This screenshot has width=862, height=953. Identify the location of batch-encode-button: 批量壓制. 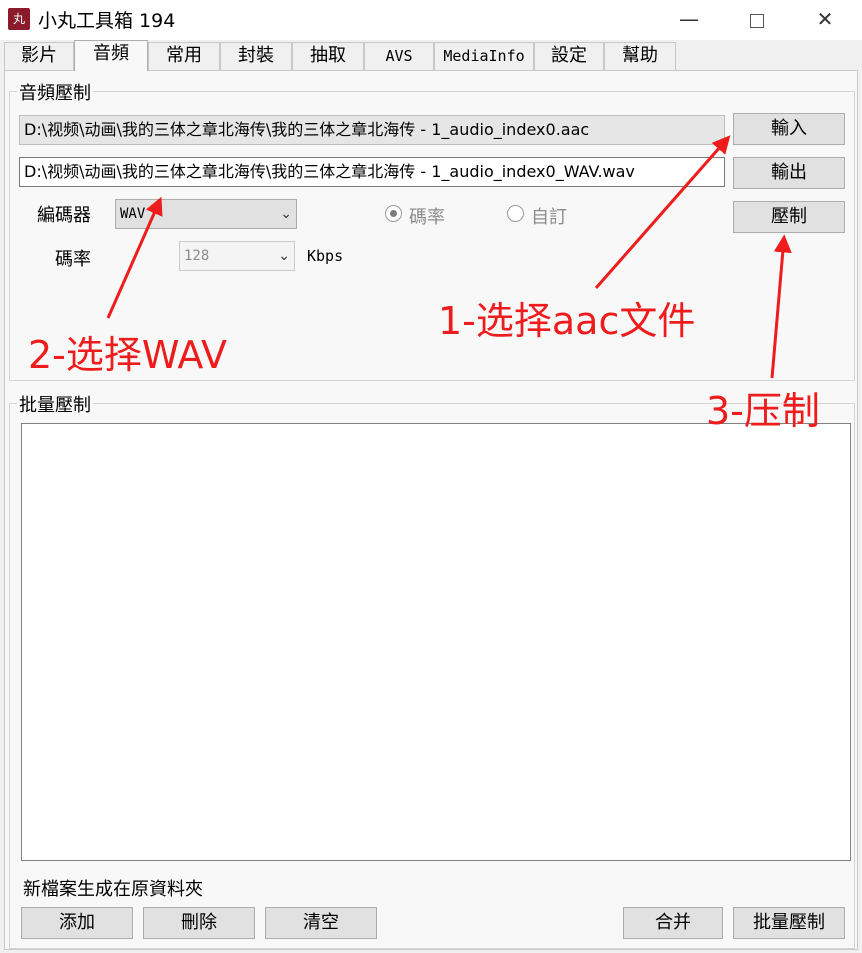
(789, 923).